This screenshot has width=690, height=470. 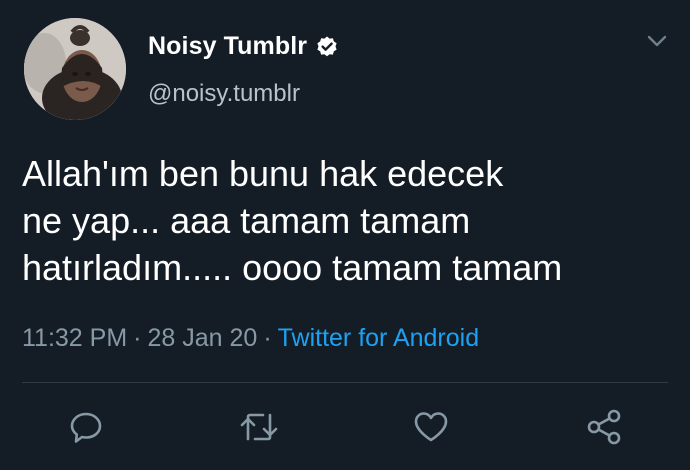 I want to click on retweet-icon, so click(x=259, y=427).